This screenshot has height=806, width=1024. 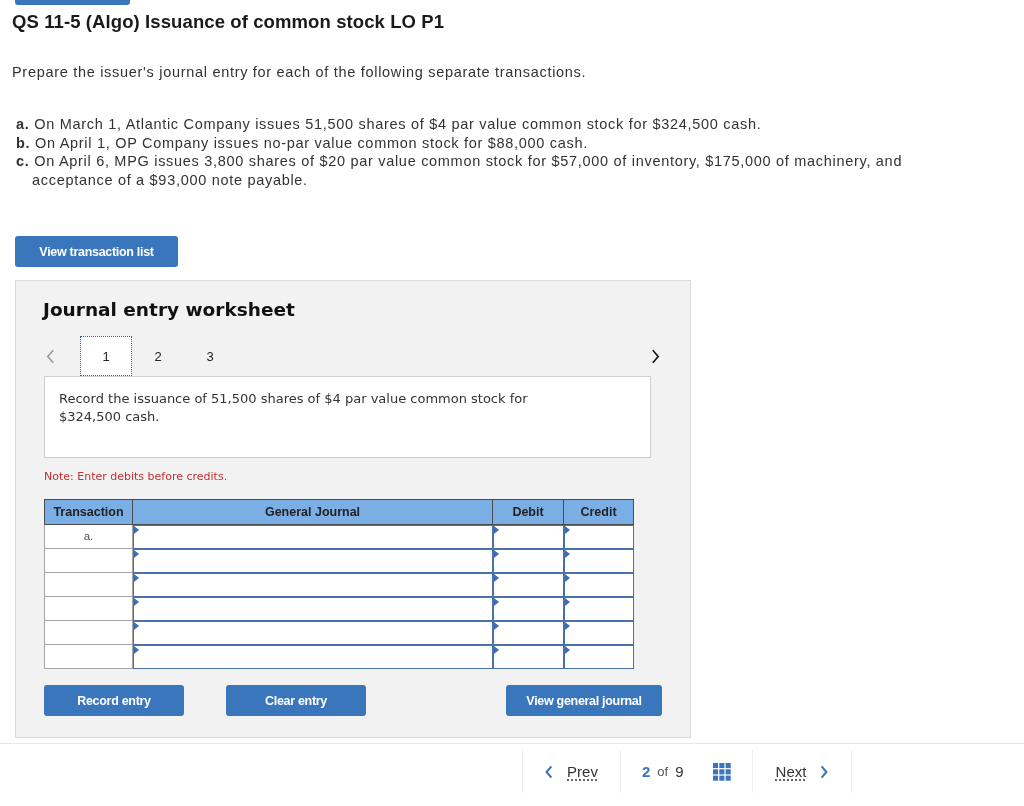 I want to click on entry-tab: 2, so click(x=158, y=356).